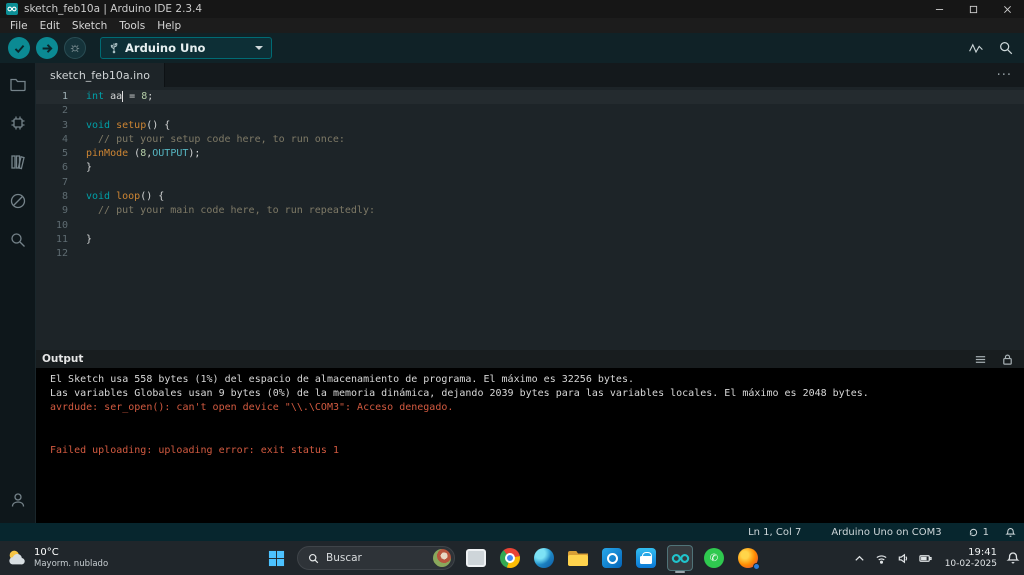 The height and width of the screenshot is (575, 1024). Describe the element at coordinates (18, 293) in the screenshot. I see `activity-sidebar` at that location.